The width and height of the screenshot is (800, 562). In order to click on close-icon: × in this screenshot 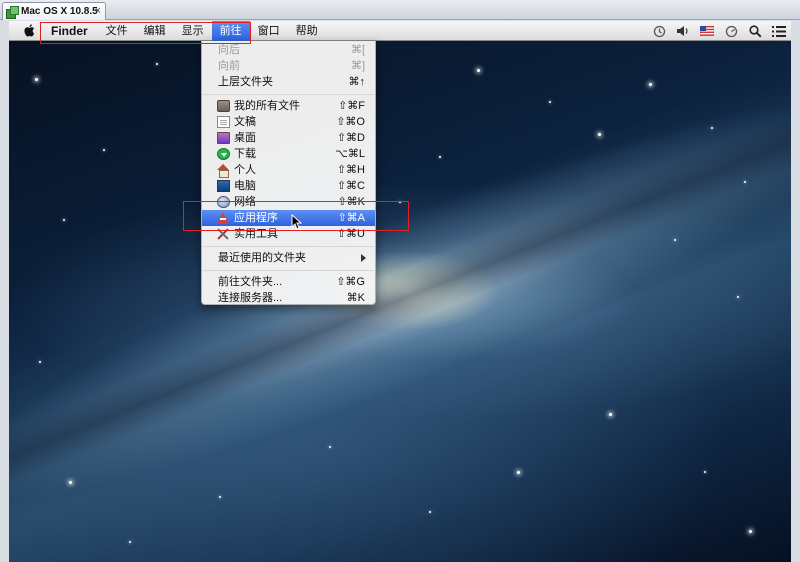, I will do `click(98, 11)`.